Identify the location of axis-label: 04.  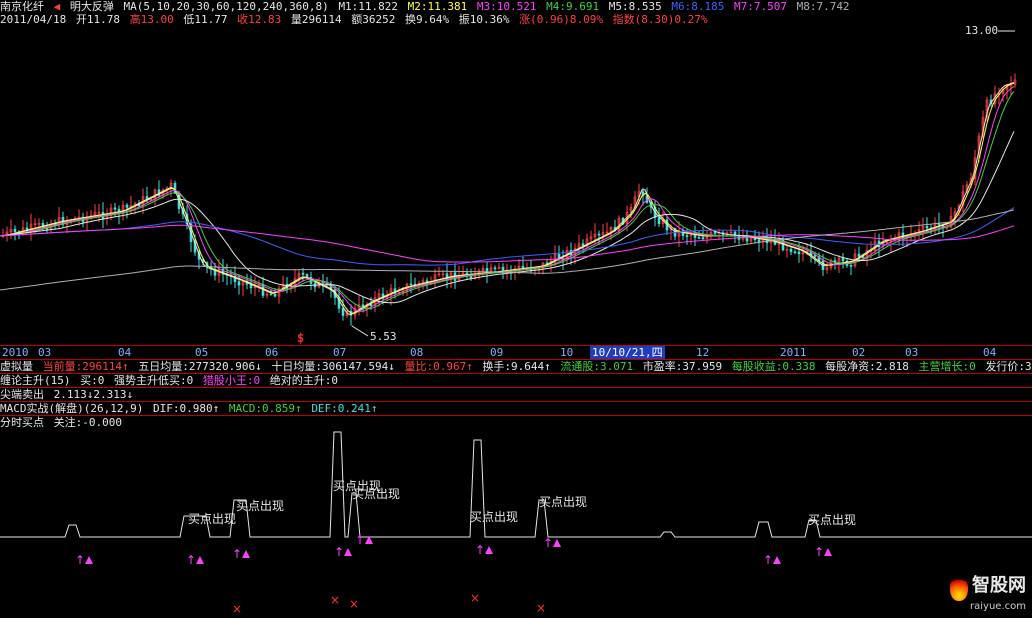
(125, 352).